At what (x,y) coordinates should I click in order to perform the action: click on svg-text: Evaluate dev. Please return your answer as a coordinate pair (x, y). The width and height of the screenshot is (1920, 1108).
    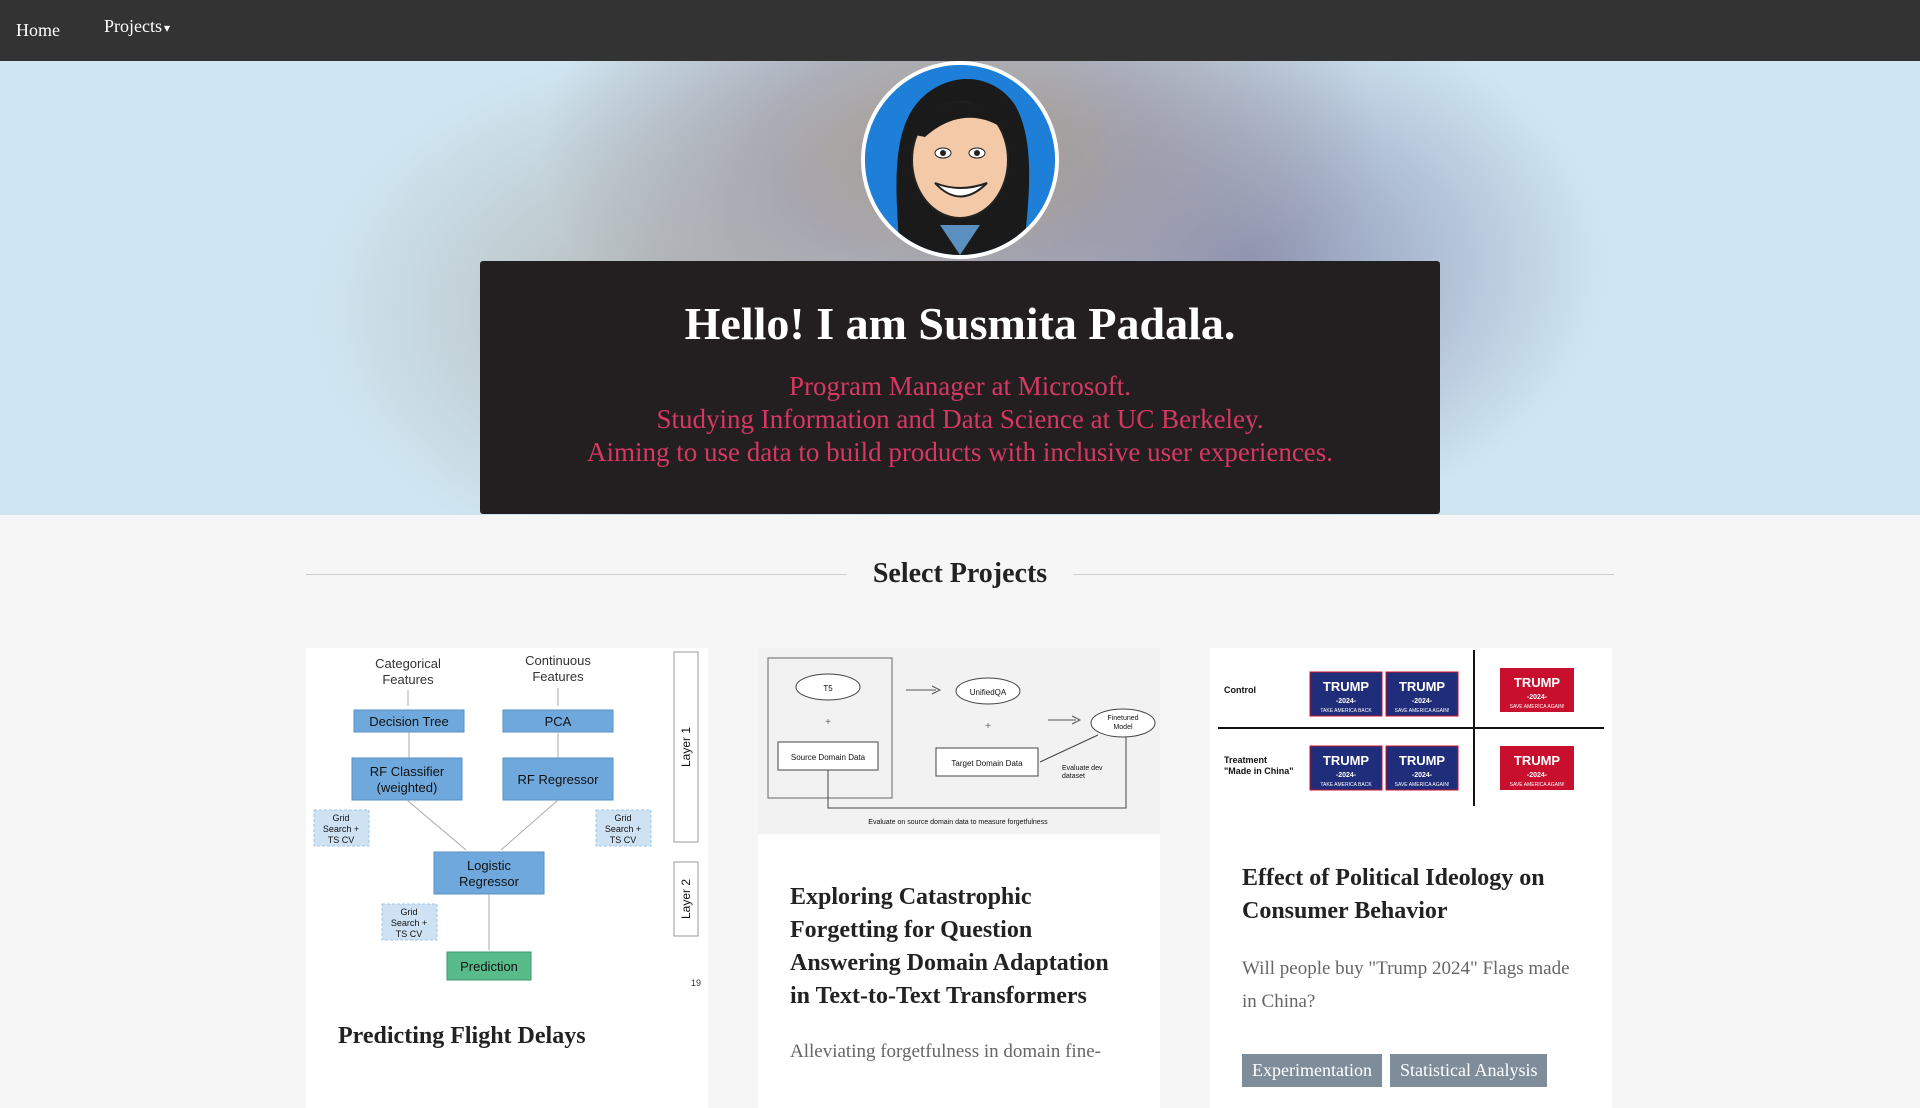
    Looking at the image, I should click on (1082, 768).